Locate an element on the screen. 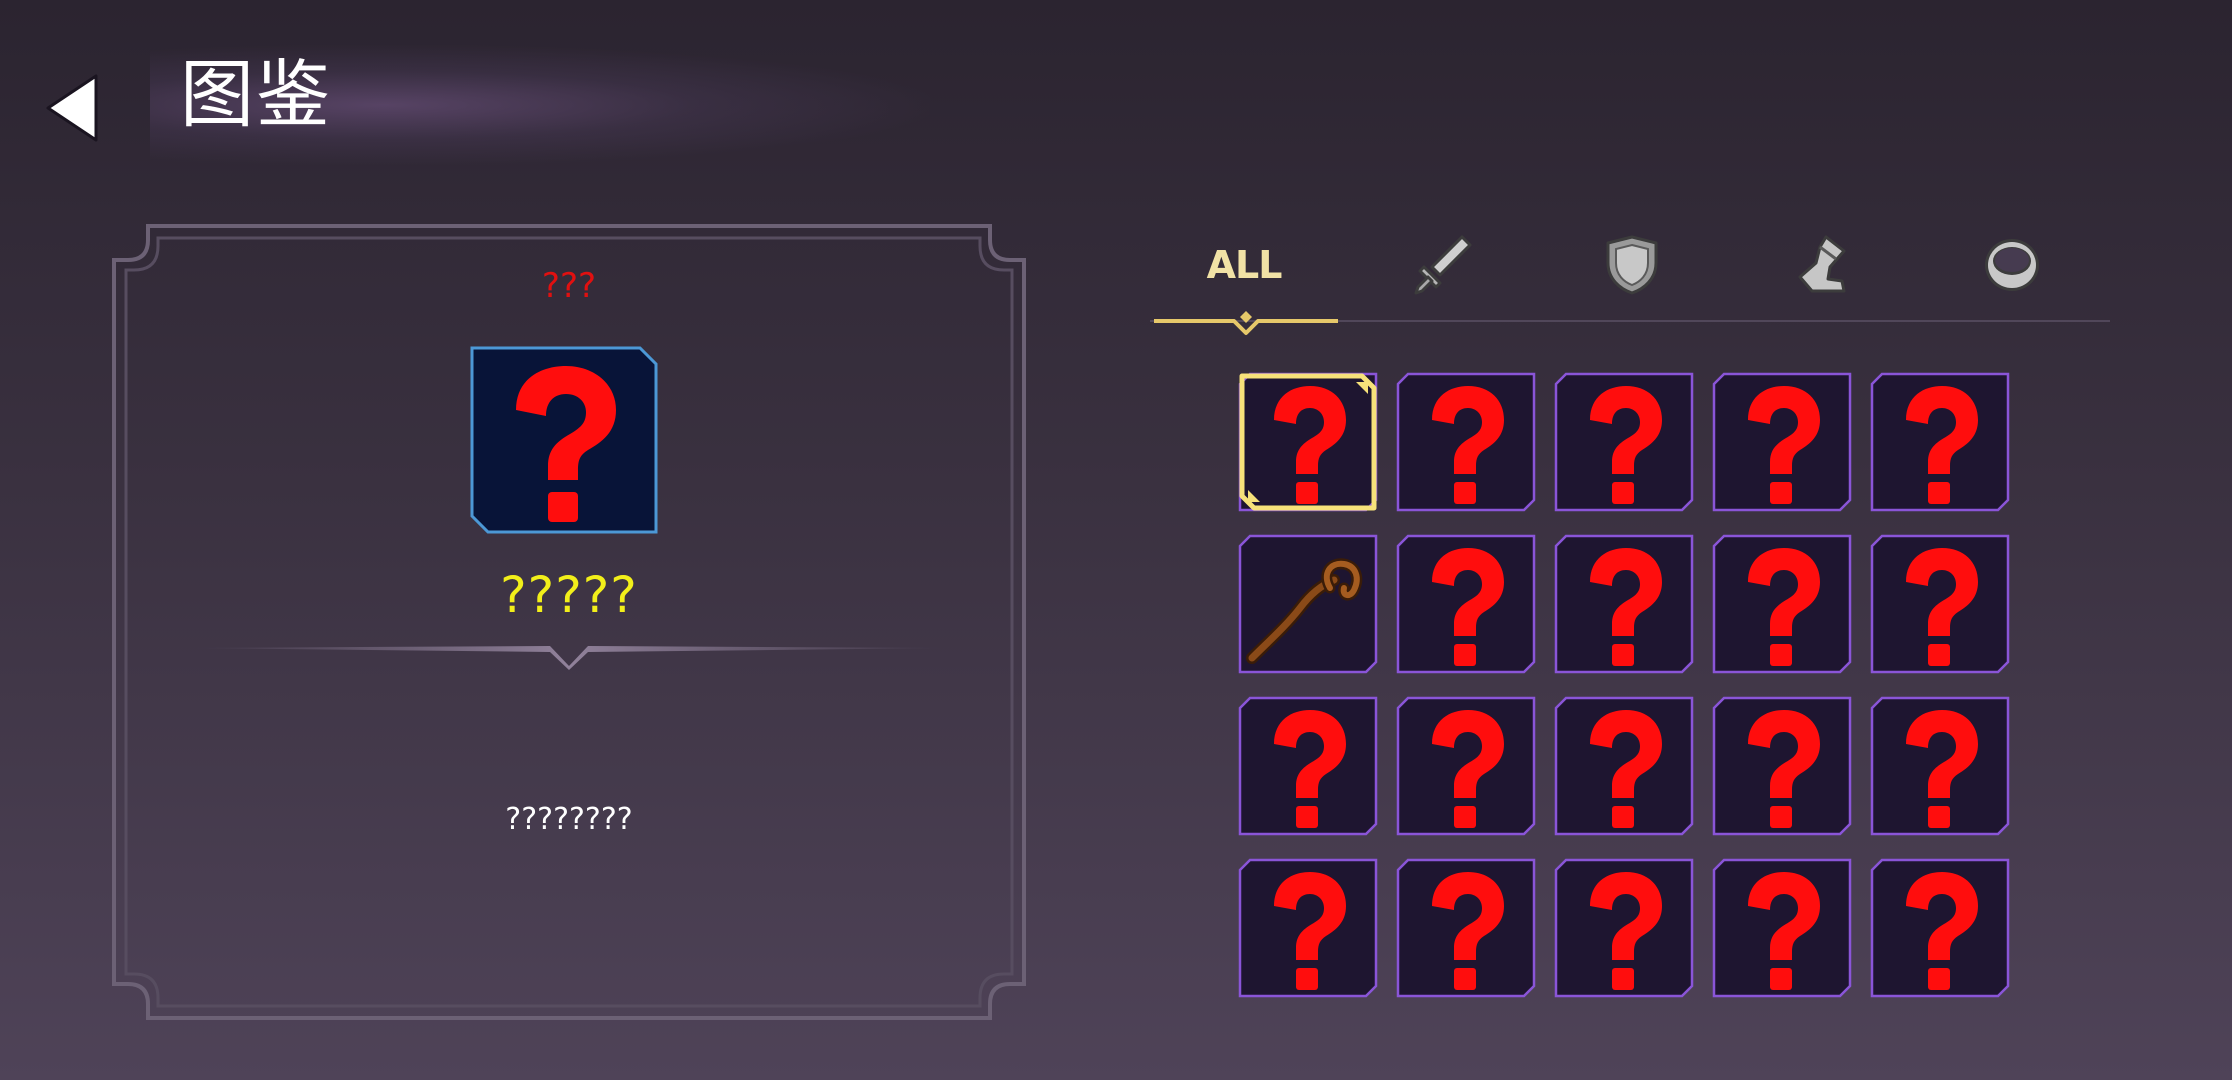  tab-weapon is located at coordinates (1442, 265).